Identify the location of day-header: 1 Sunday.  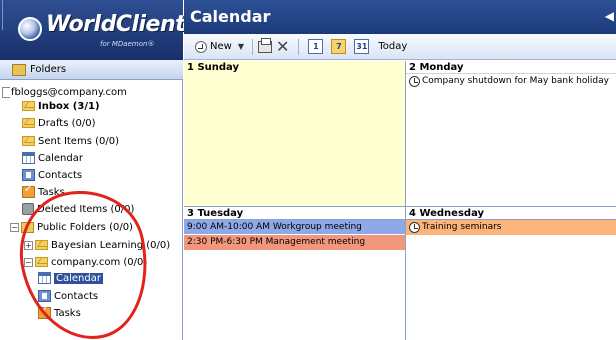
(294, 67).